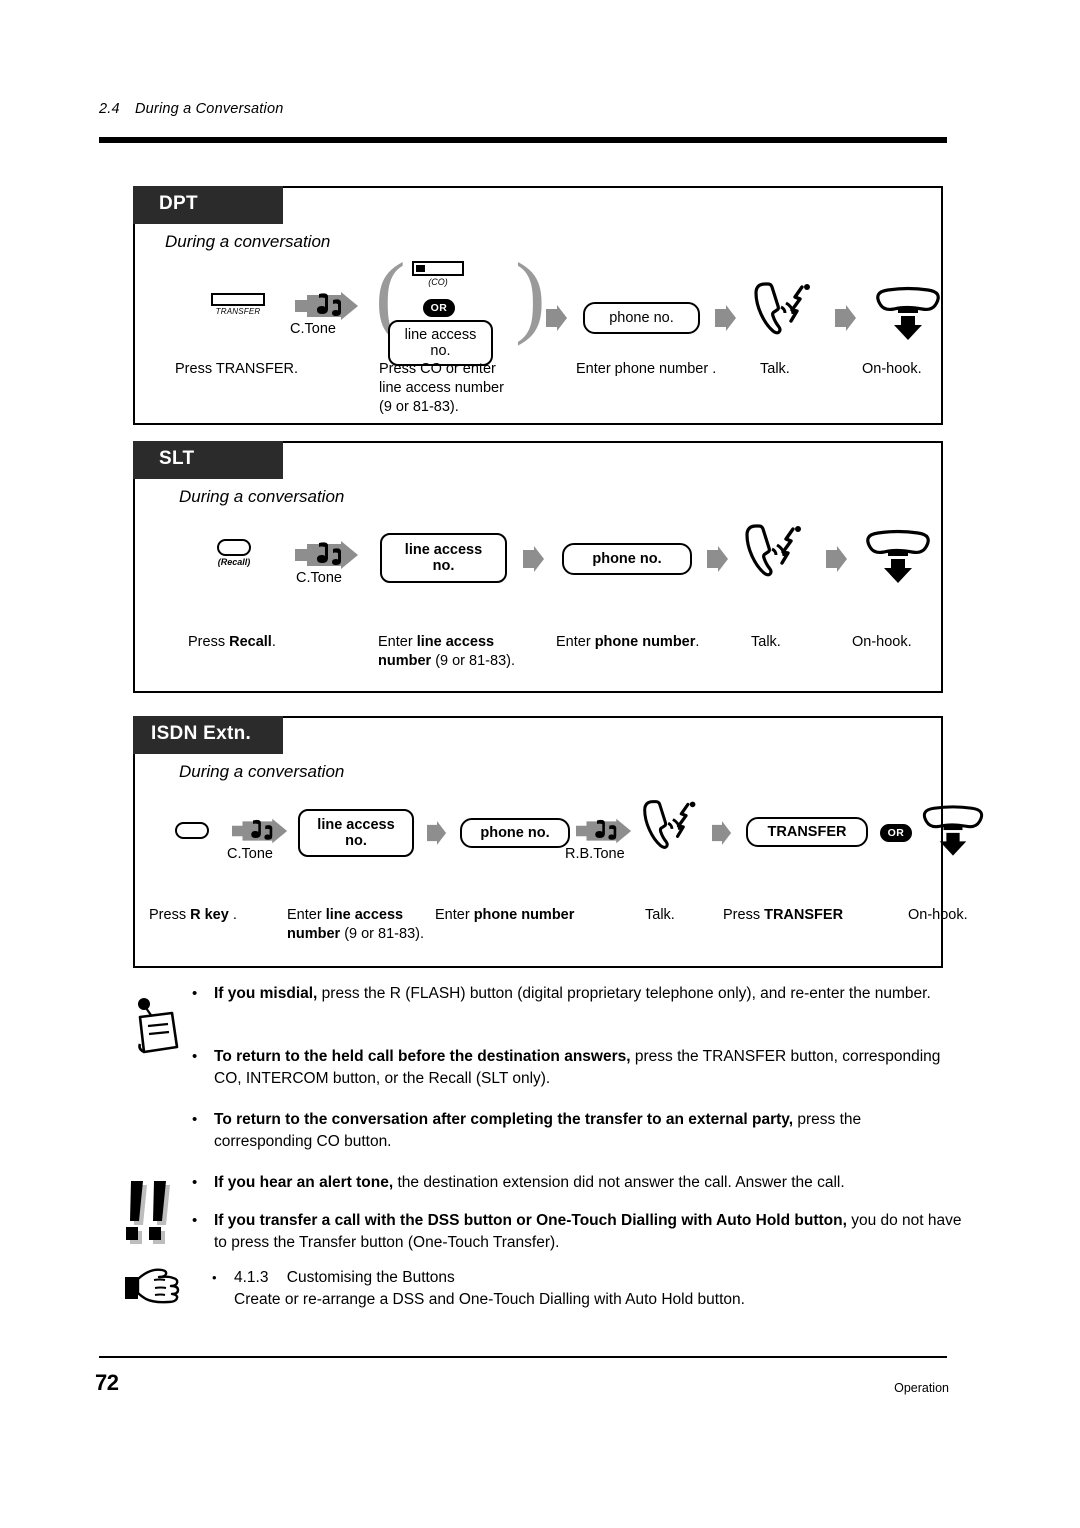 The width and height of the screenshot is (1080, 1528). I want to click on pointing-hand-icon, so click(154, 1288).